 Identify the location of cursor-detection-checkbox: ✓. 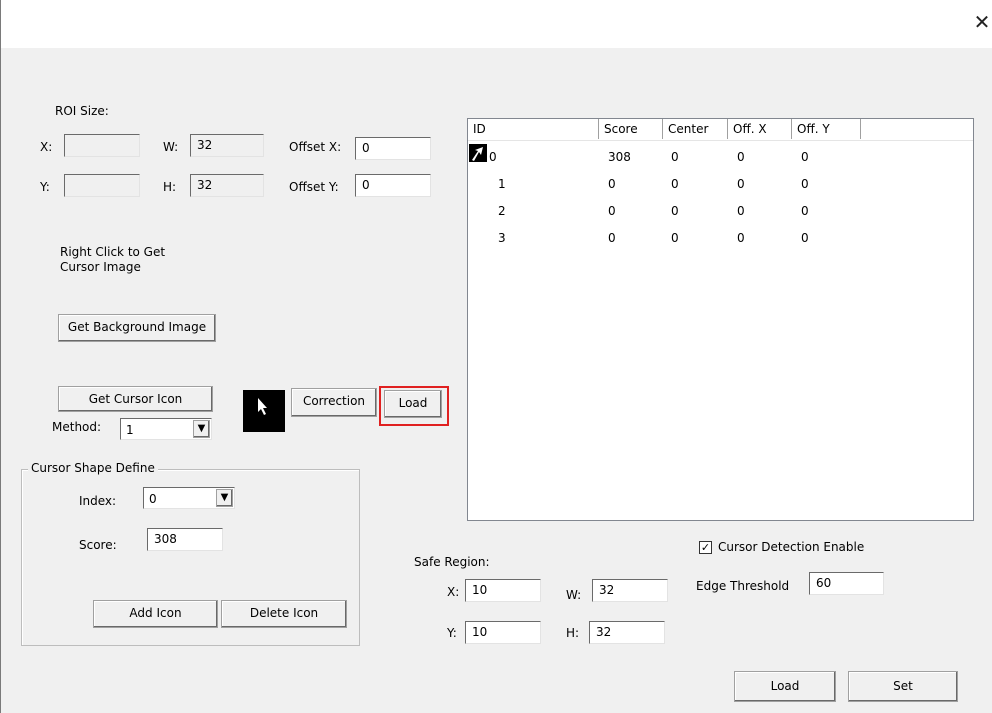
(705, 547).